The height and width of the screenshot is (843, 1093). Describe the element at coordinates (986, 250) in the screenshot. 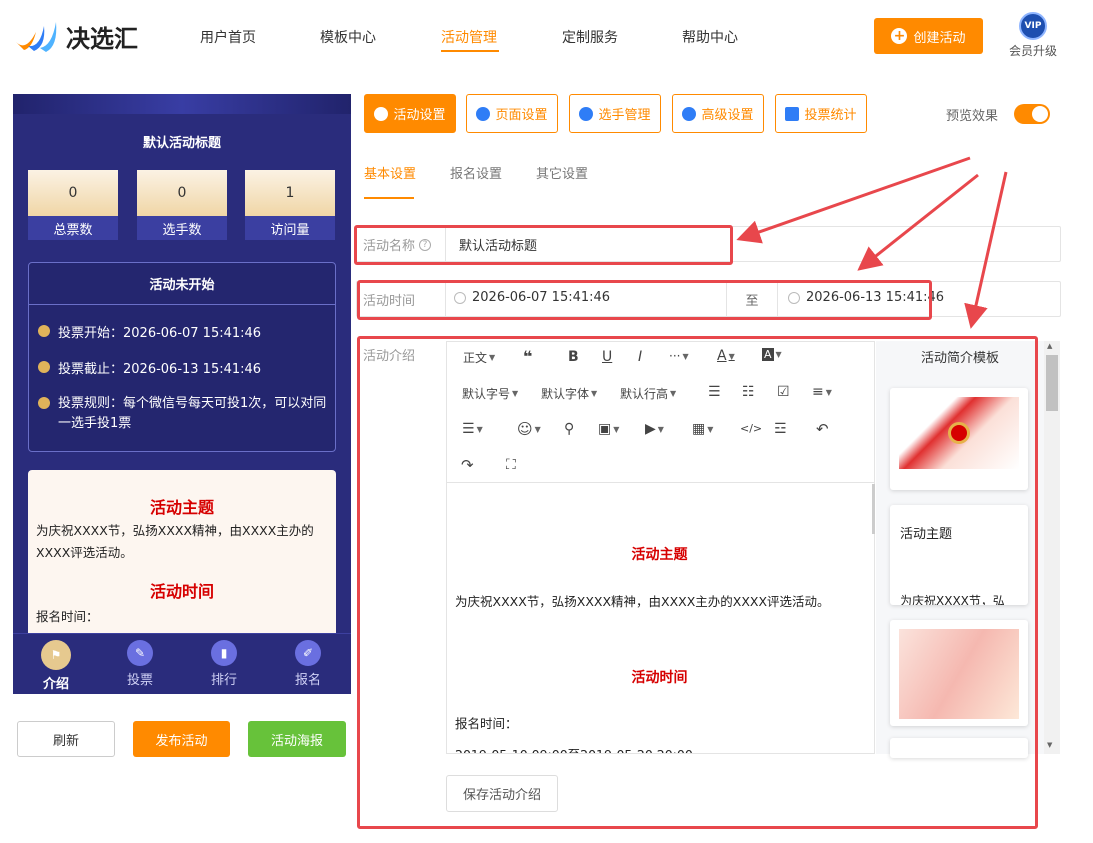

I see `arrow-to-intro` at that location.